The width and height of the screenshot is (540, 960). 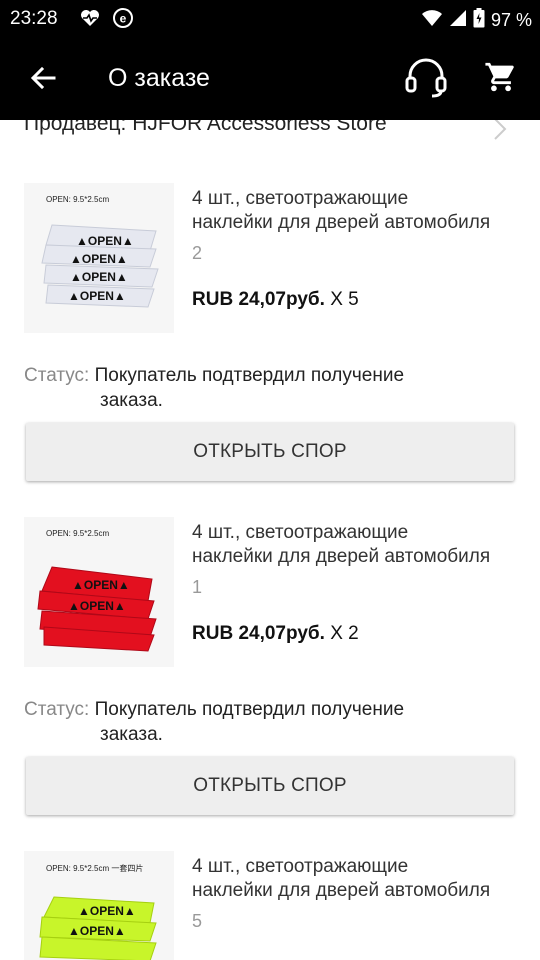 I want to click on sticker-illustration: ▲OPEN▲ ▲OPEN▲, so click(x=97, y=609).